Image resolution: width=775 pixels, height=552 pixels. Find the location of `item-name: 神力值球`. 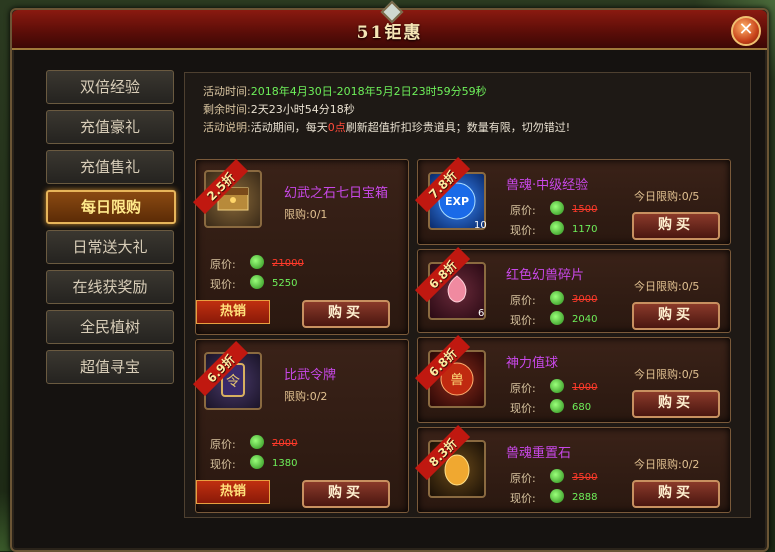

item-name: 神力值球 is located at coordinates (532, 363).